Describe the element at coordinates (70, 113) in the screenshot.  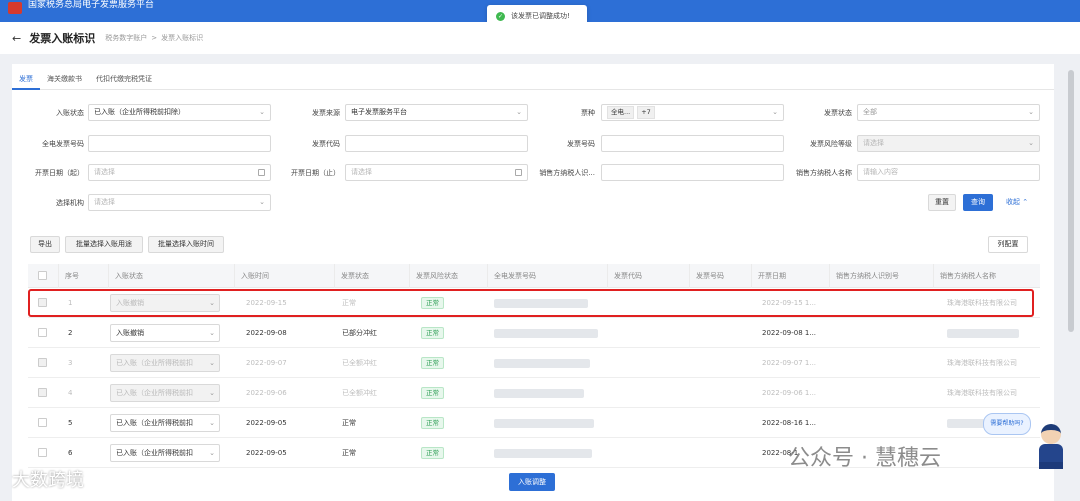
I see `entry-status-label: 入账状态` at that location.